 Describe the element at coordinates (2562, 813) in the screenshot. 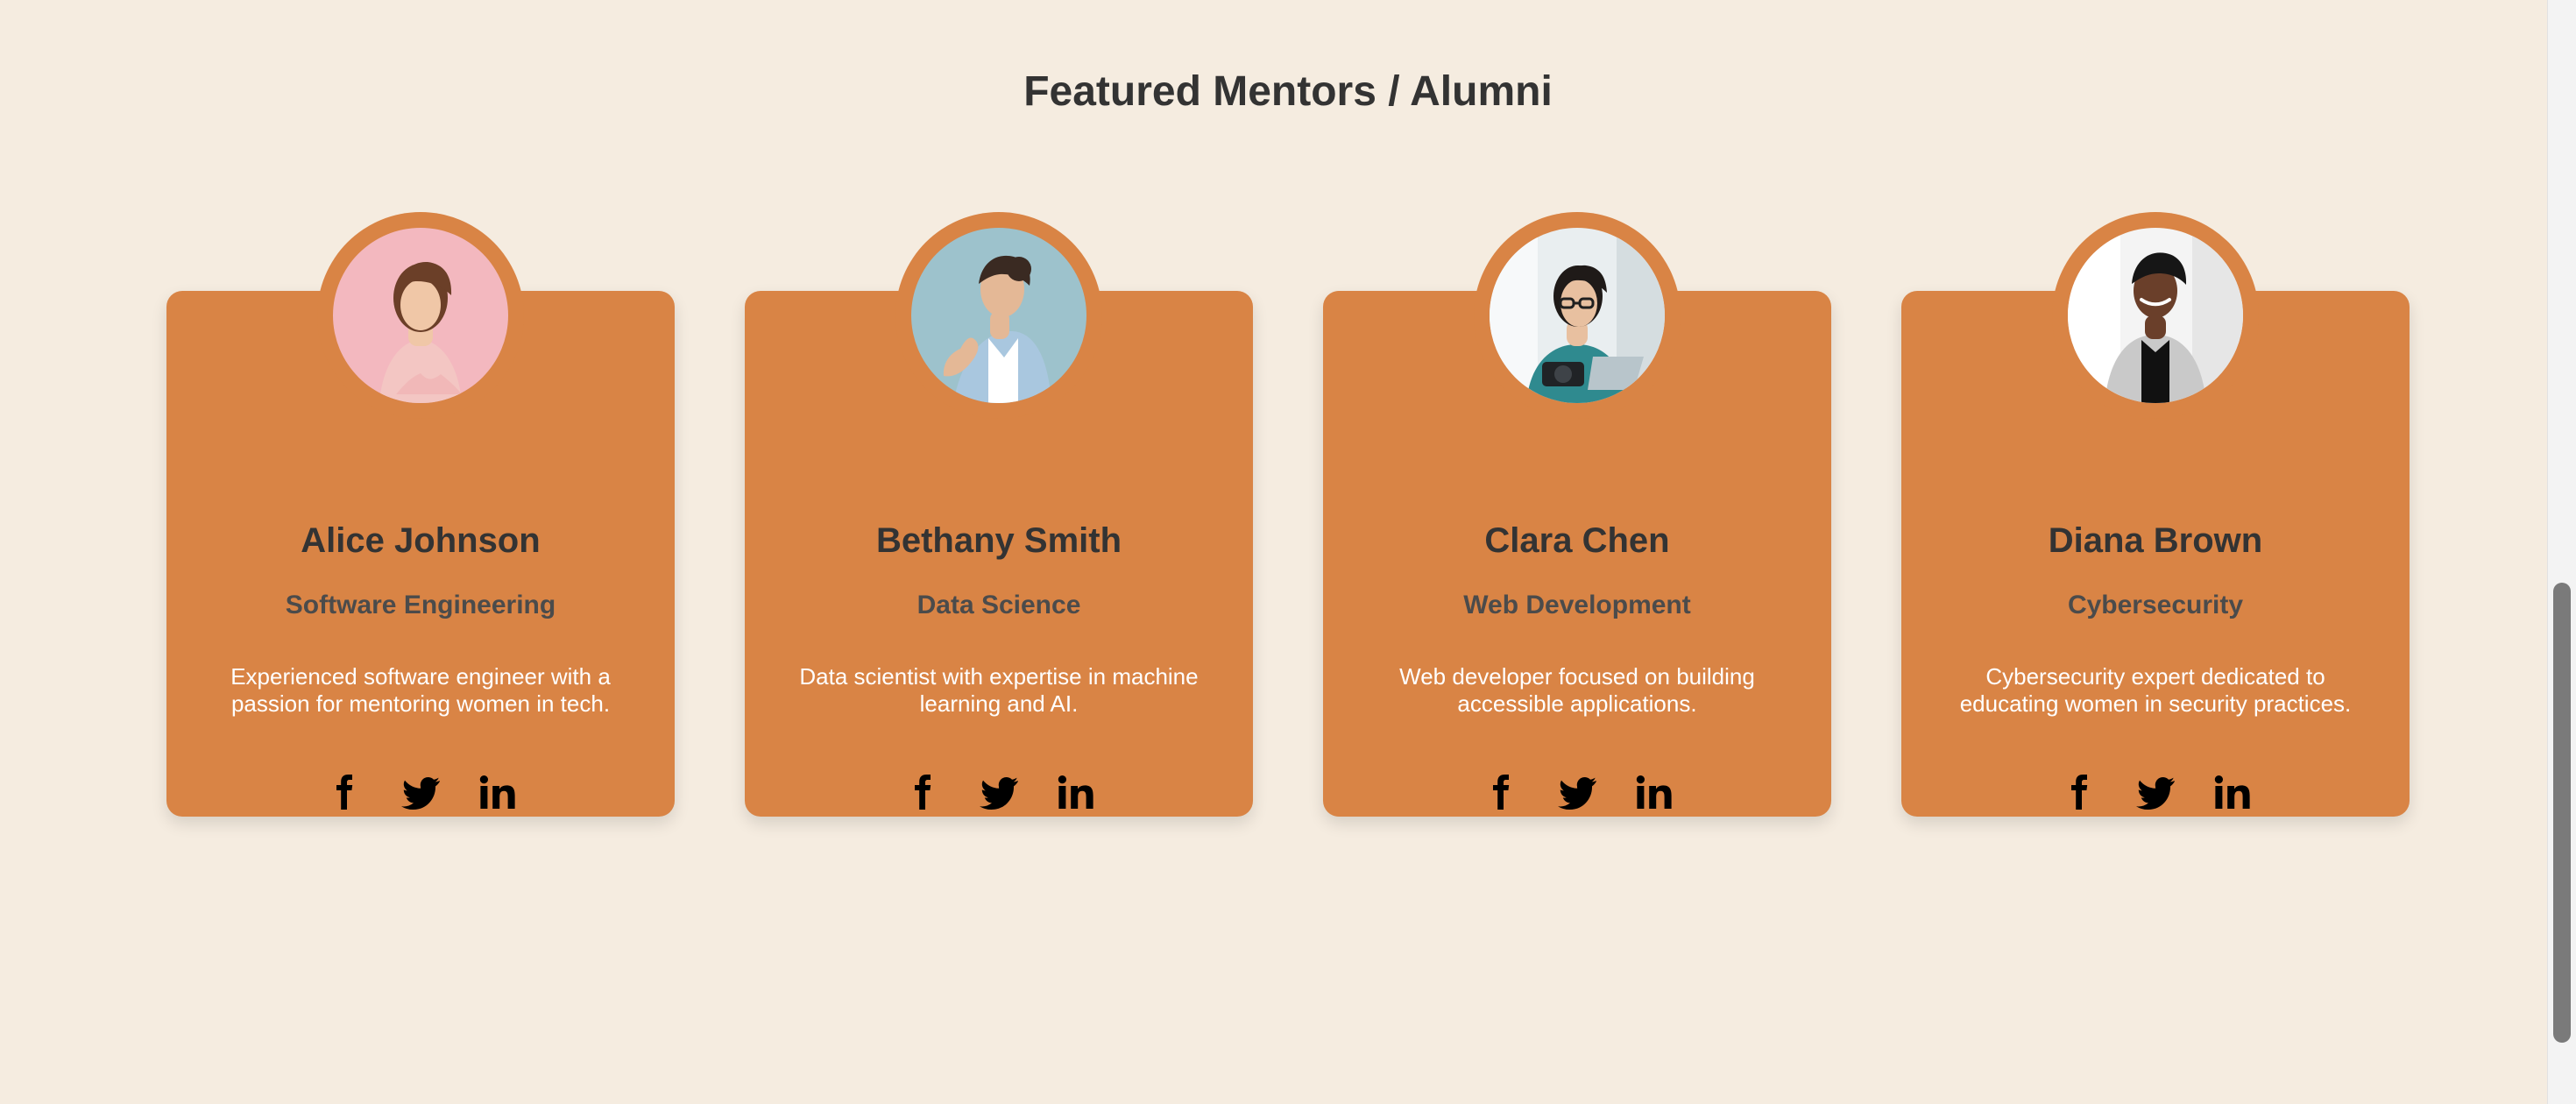

I see `scrollbar-thumb` at that location.